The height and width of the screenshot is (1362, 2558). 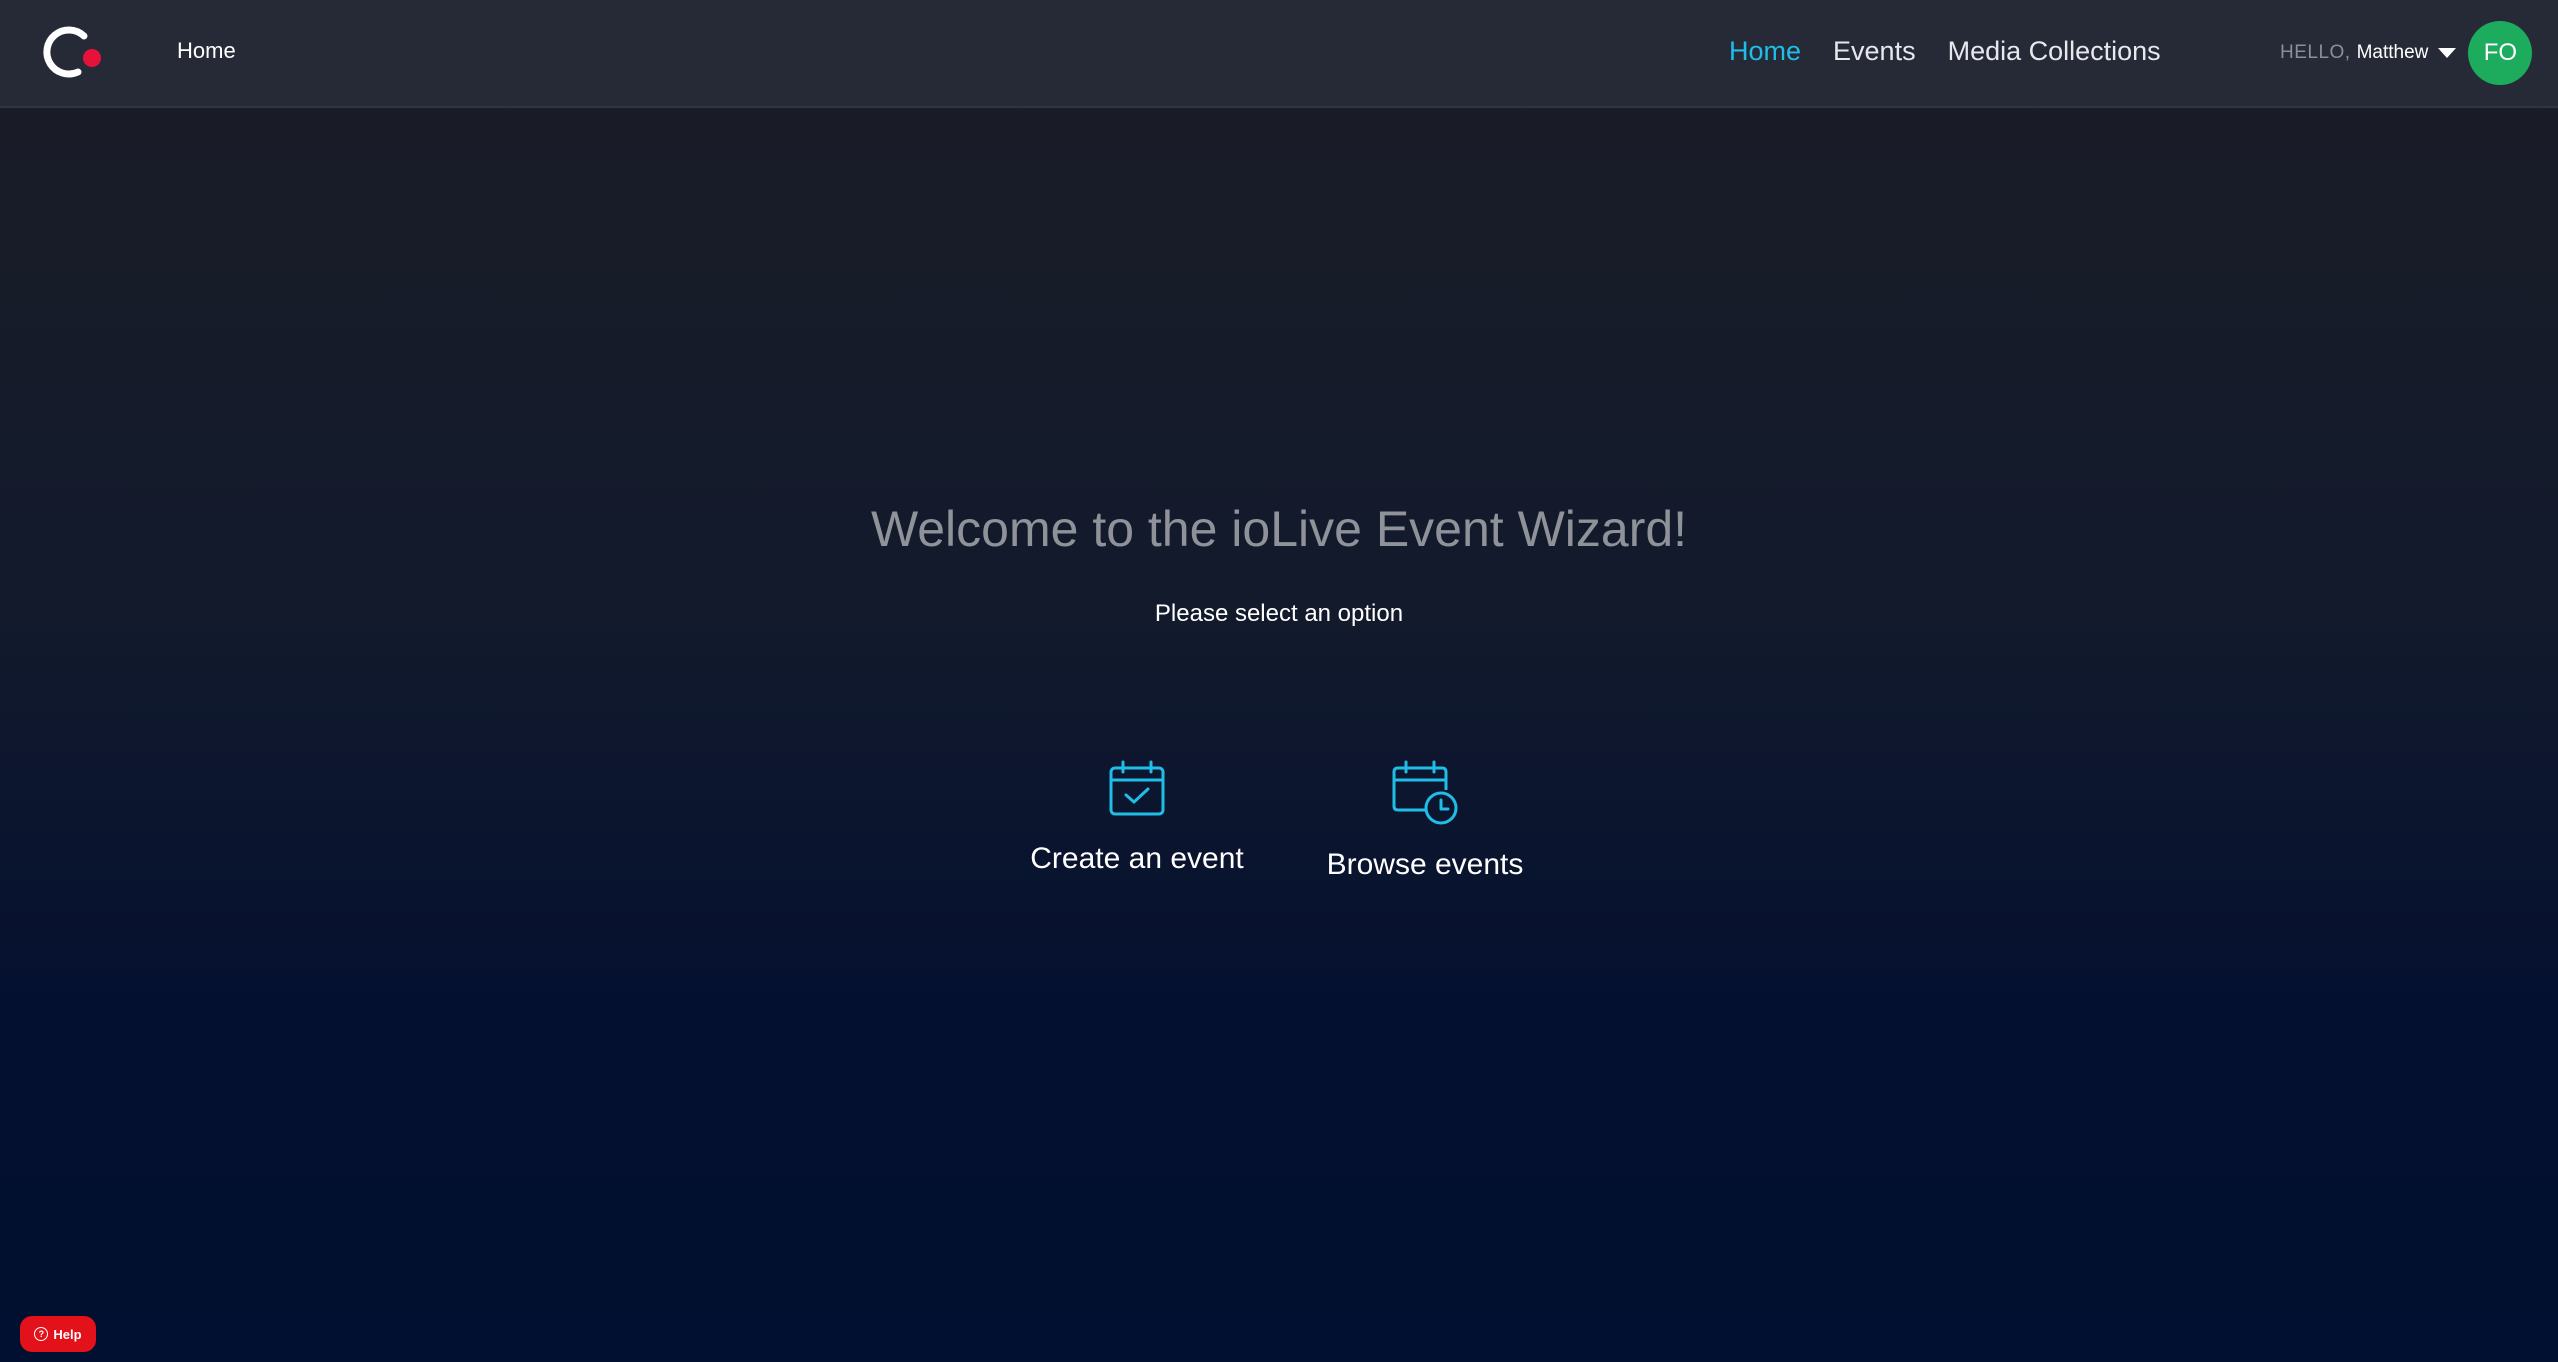 What do you see at coordinates (2393, 53) in the screenshot?
I see `user-name: Matthew` at bounding box center [2393, 53].